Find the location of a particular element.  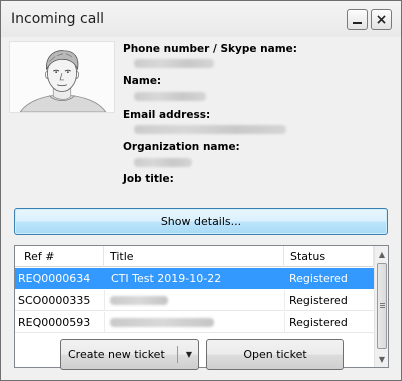

open-ticket-button: Open ticket is located at coordinates (275, 354).